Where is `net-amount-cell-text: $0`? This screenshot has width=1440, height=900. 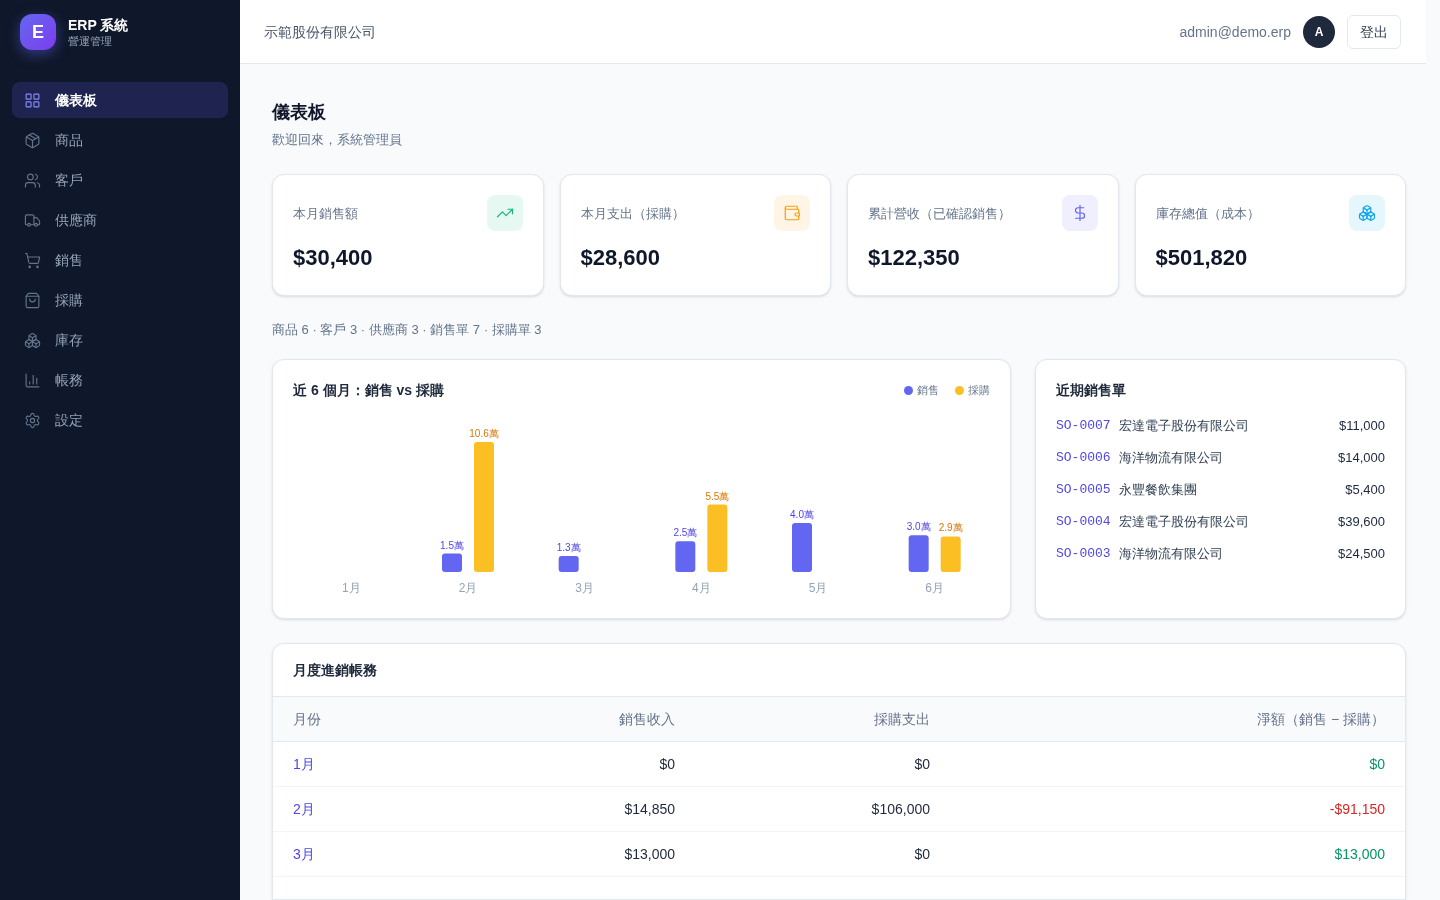 net-amount-cell-text: $0 is located at coordinates (1376, 764).